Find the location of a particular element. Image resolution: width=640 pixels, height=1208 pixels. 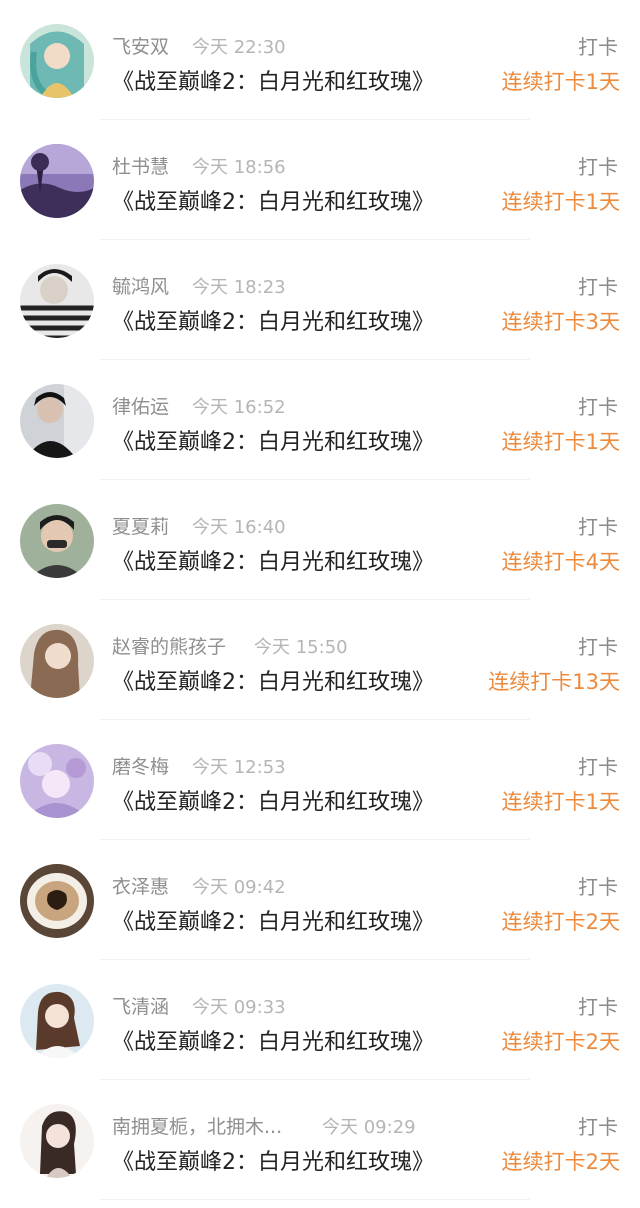

checkin-item: 衣泽惠 今天 09:42 打卡 《战至巅峰2：白月光和红玫瑰》 连续打卡2天 is located at coordinates (320, 900).